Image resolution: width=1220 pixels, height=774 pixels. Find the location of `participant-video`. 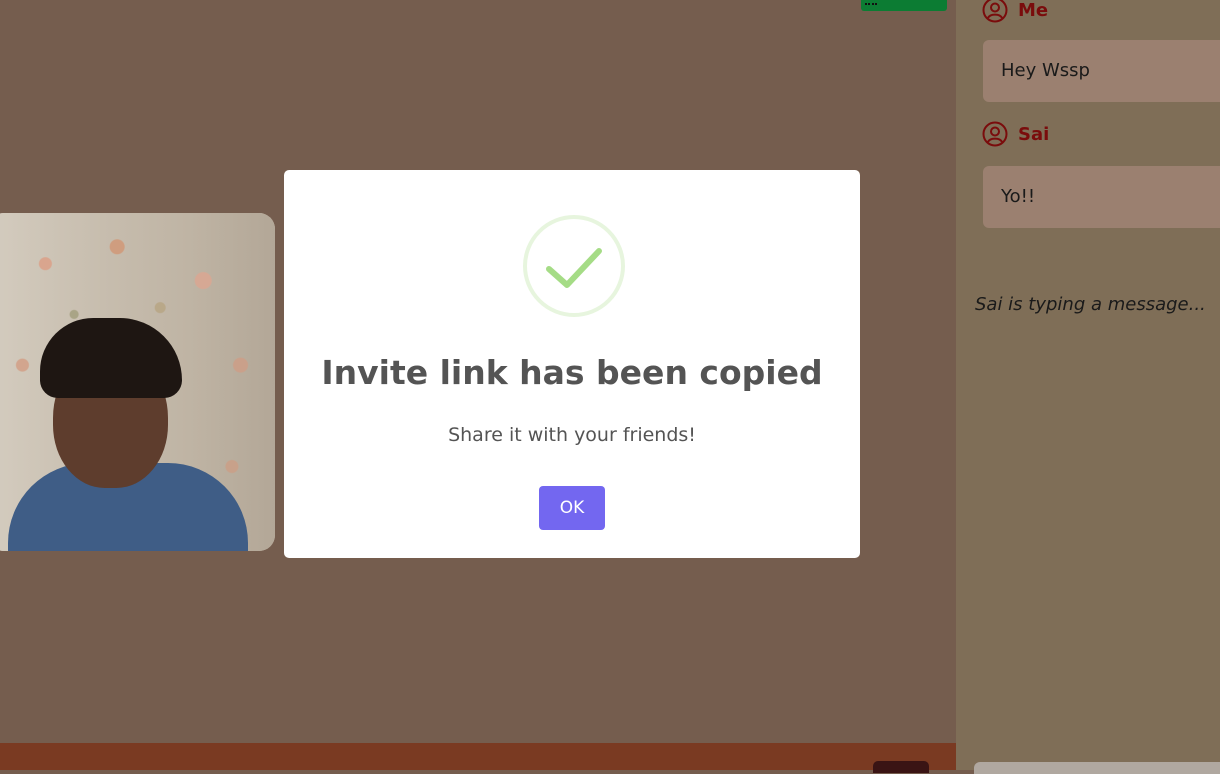

participant-video is located at coordinates (137, 382).